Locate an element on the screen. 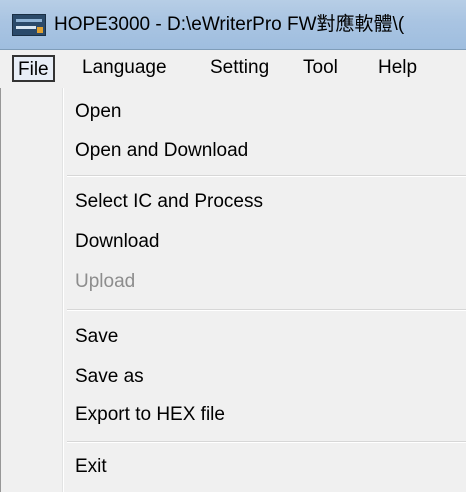 The image size is (466, 492). menu-item-save-as: Save as is located at coordinates (109, 377).